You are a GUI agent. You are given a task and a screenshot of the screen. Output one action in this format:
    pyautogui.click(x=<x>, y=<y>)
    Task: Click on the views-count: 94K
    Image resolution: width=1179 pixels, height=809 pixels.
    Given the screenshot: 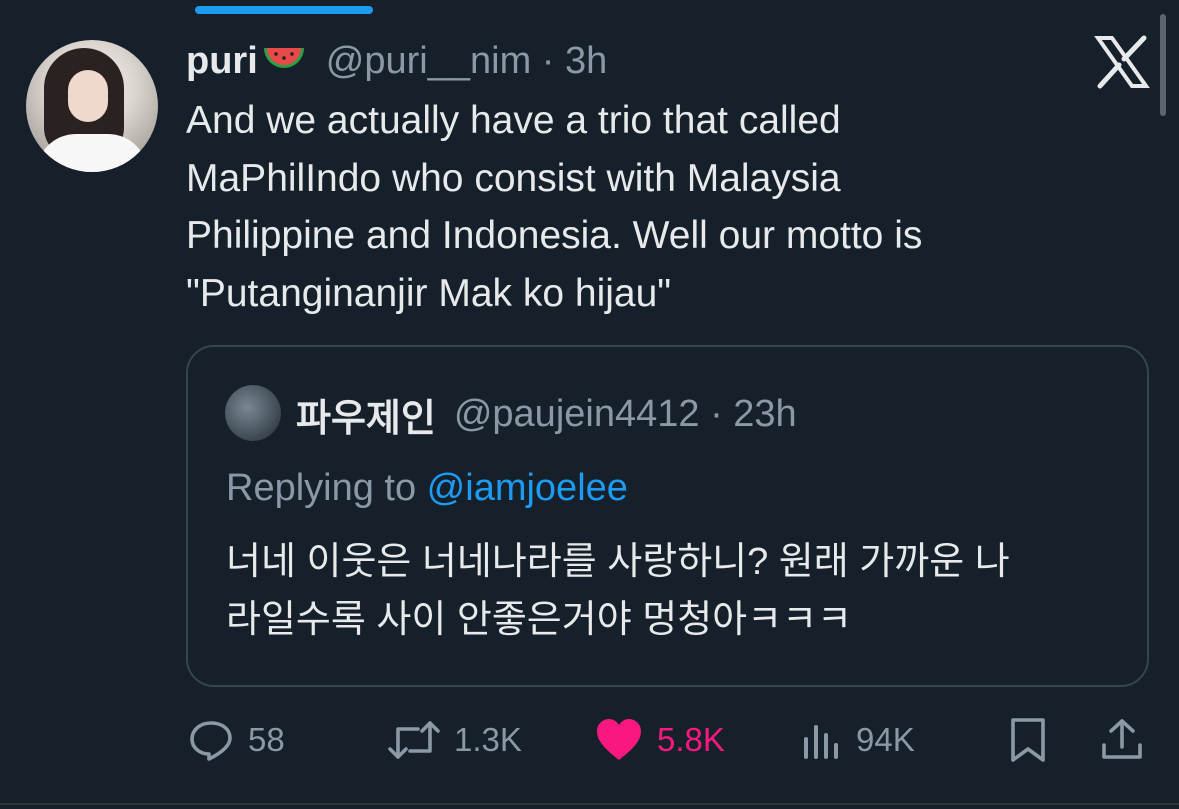 What is the action you would take?
    pyautogui.click(x=885, y=739)
    